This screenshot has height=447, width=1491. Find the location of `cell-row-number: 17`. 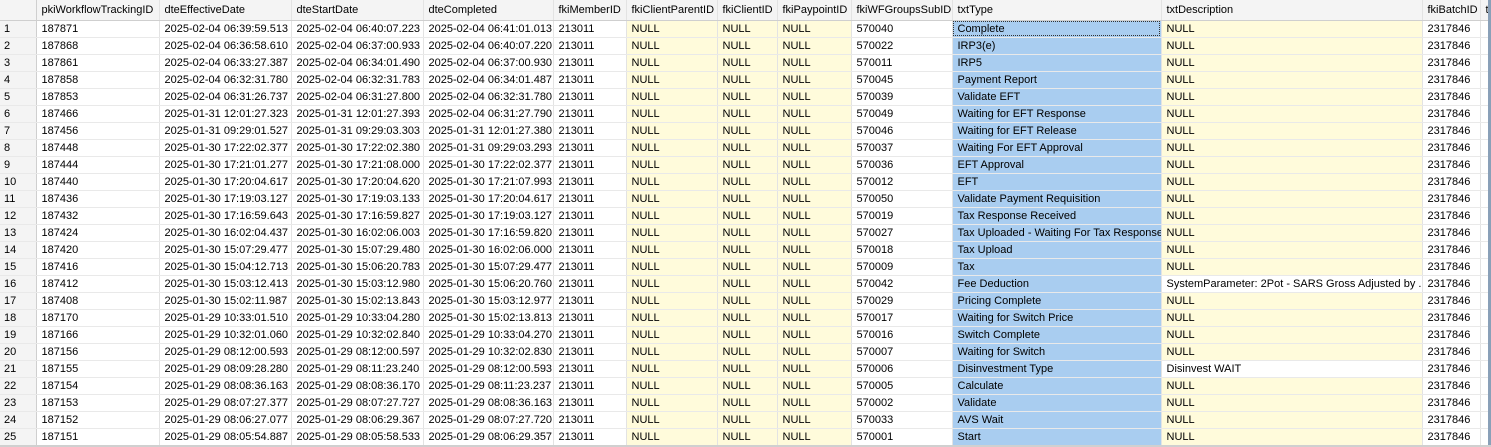

cell-row-number: 17 is located at coordinates (18, 301).